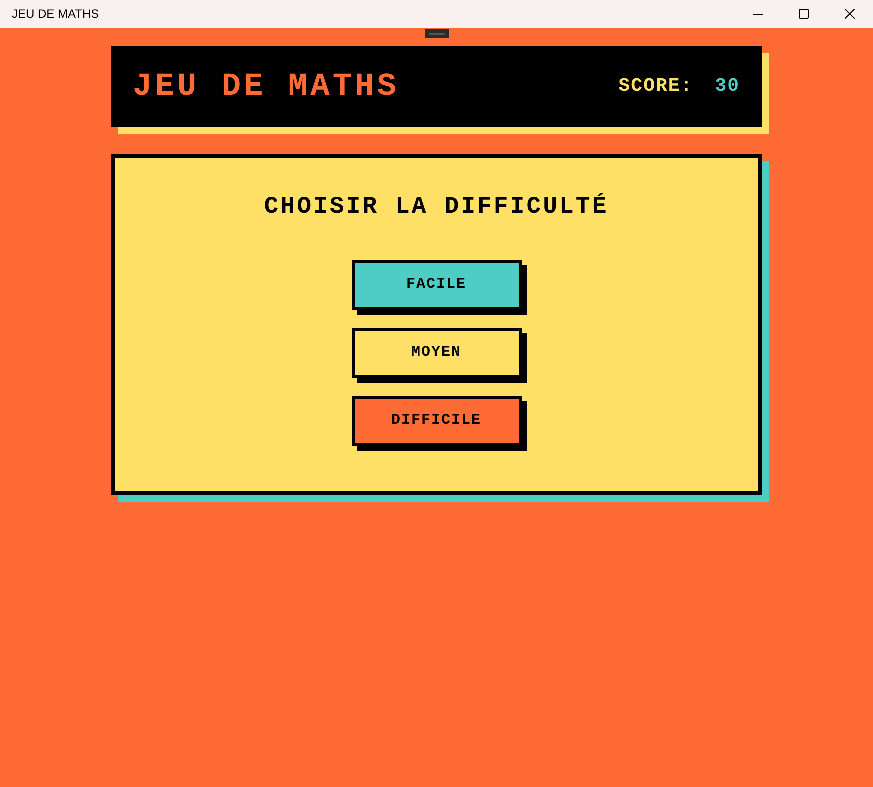 The image size is (873, 787). Describe the element at coordinates (804, 14) in the screenshot. I see `maximize-icon` at that location.